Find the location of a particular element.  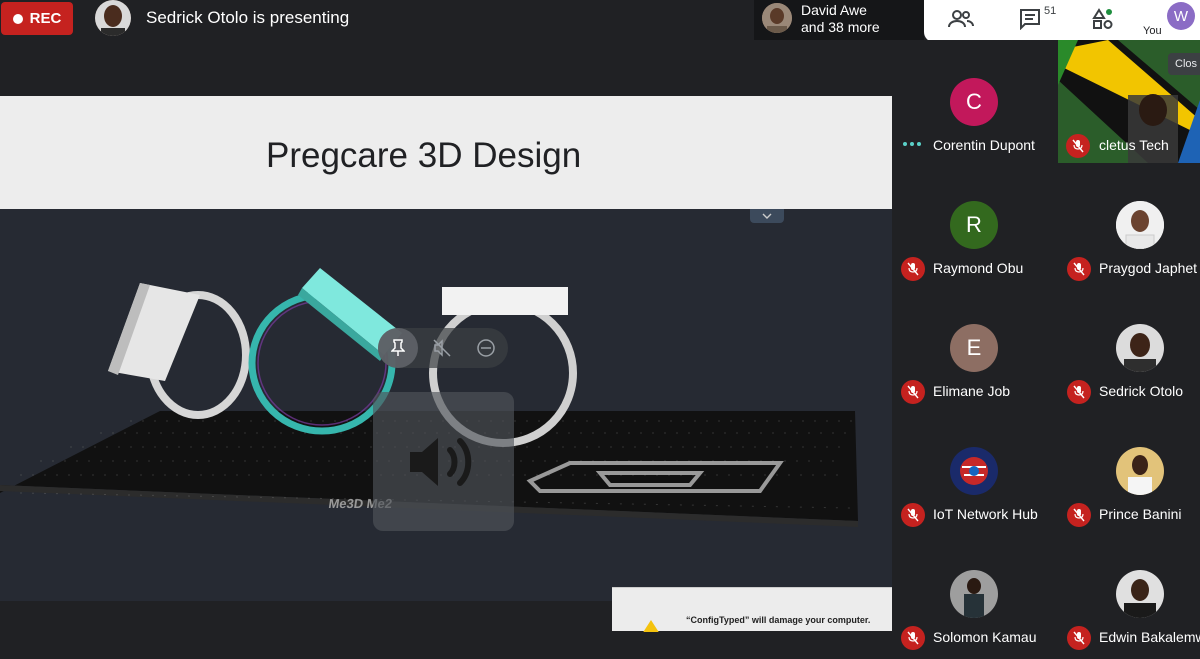

collapse-tab is located at coordinates (767, 216).